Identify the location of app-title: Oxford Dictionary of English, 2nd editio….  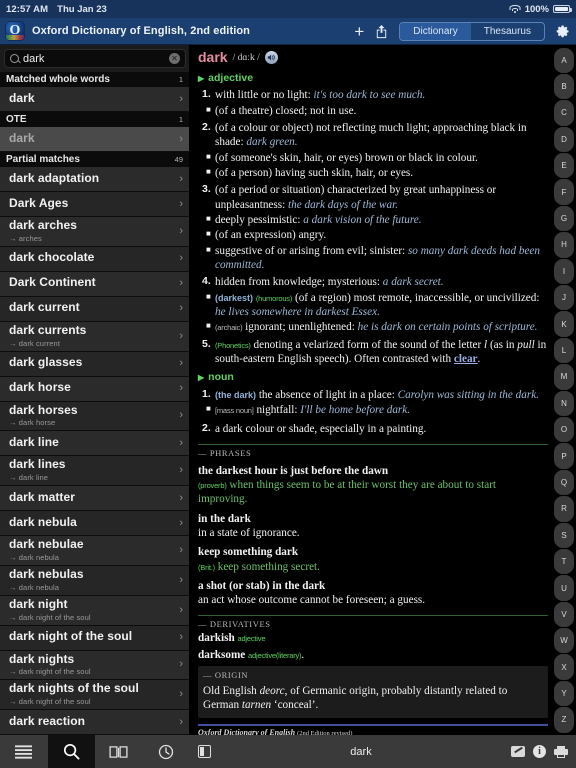
(141, 31).